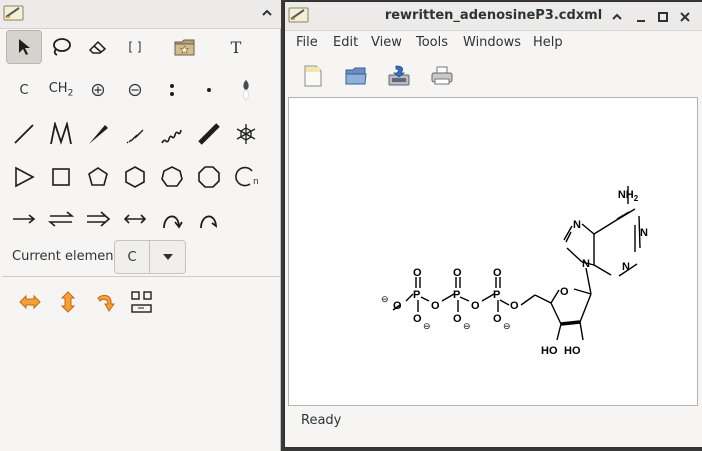 This screenshot has width=702, height=451. Describe the element at coordinates (356, 76) in the screenshot. I see `open-button` at that location.